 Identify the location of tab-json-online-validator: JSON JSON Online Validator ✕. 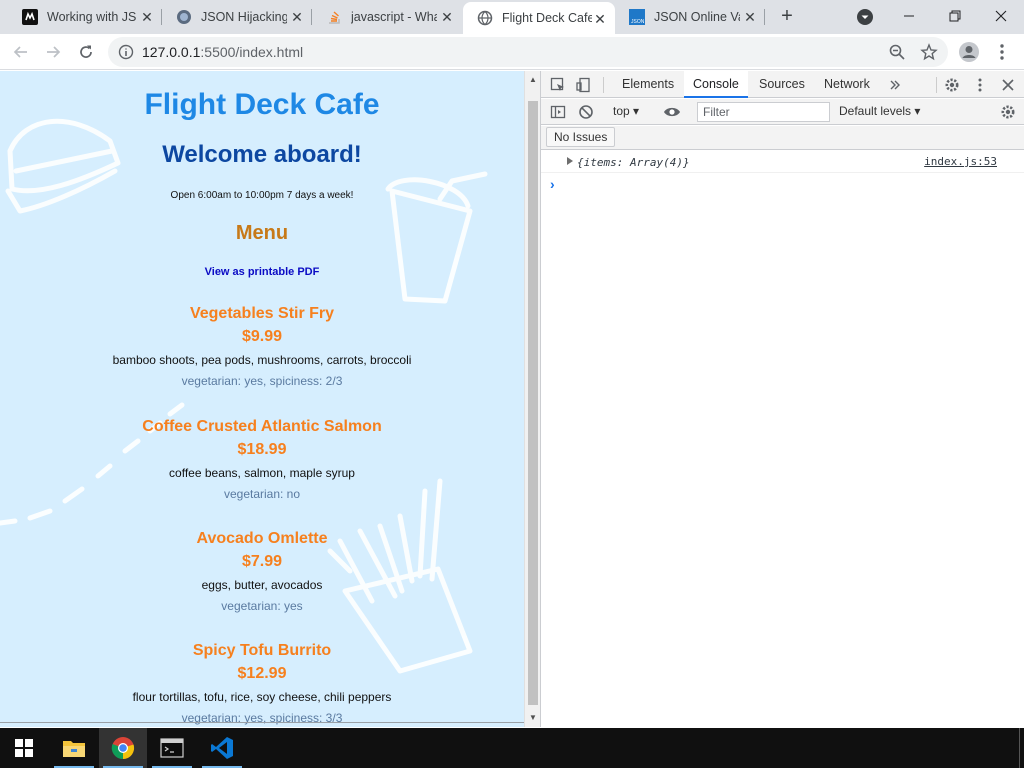
(690, 17).